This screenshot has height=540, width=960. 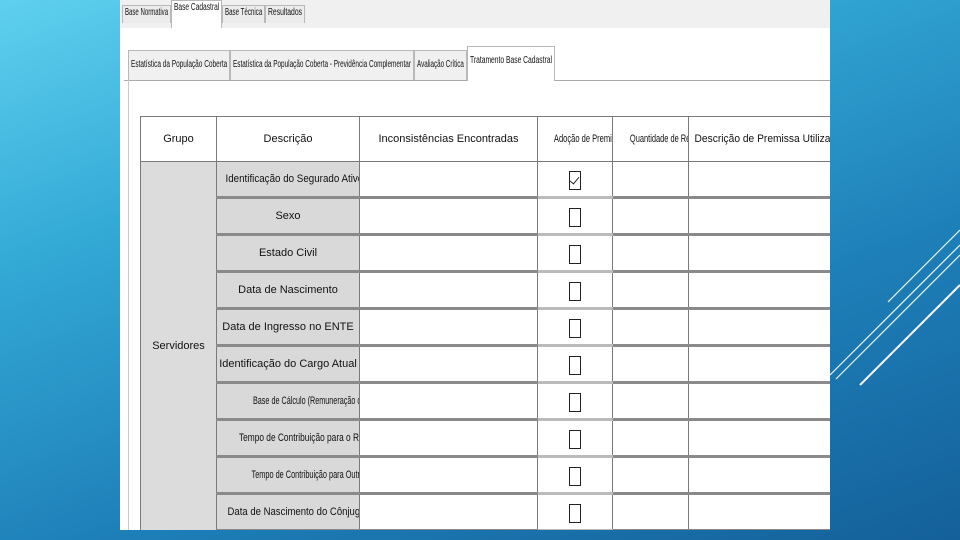 What do you see at coordinates (288, 139) in the screenshot?
I see `column-header-descricao: Descrição` at bounding box center [288, 139].